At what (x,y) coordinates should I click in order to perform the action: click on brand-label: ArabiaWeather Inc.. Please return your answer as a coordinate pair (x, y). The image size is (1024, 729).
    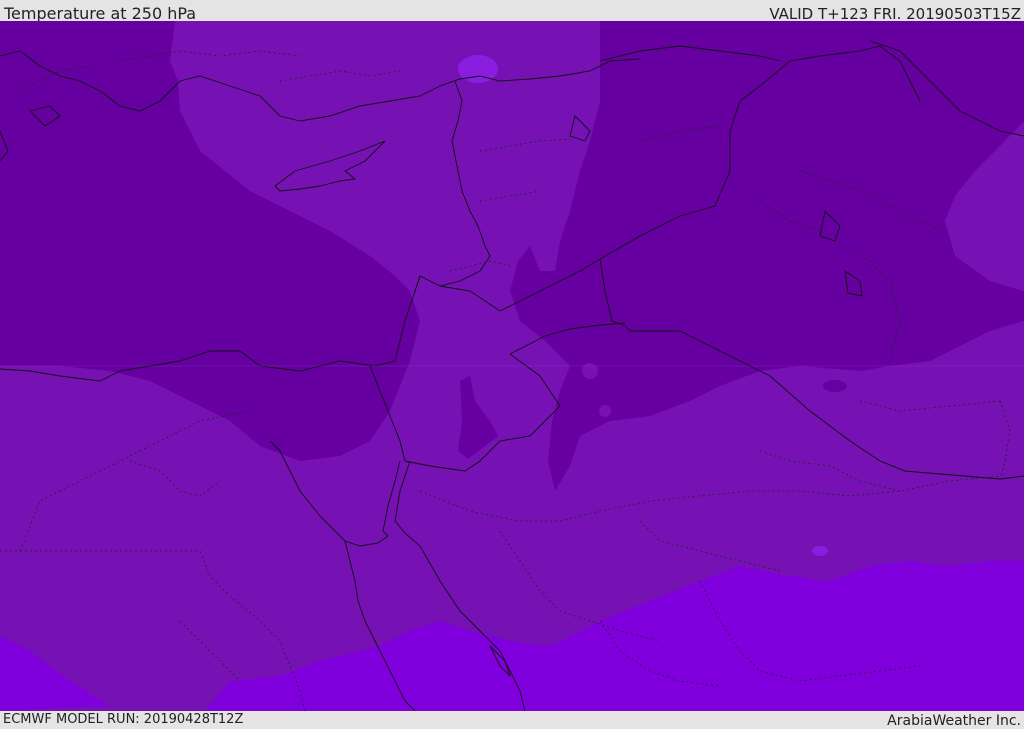
    Looking at the image, I should click on (954, 721).